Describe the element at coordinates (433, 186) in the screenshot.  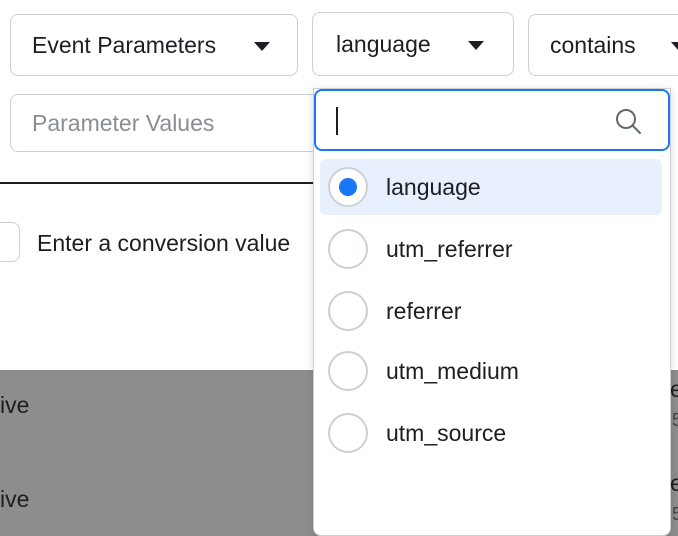
I see `option-label: language` at that location.